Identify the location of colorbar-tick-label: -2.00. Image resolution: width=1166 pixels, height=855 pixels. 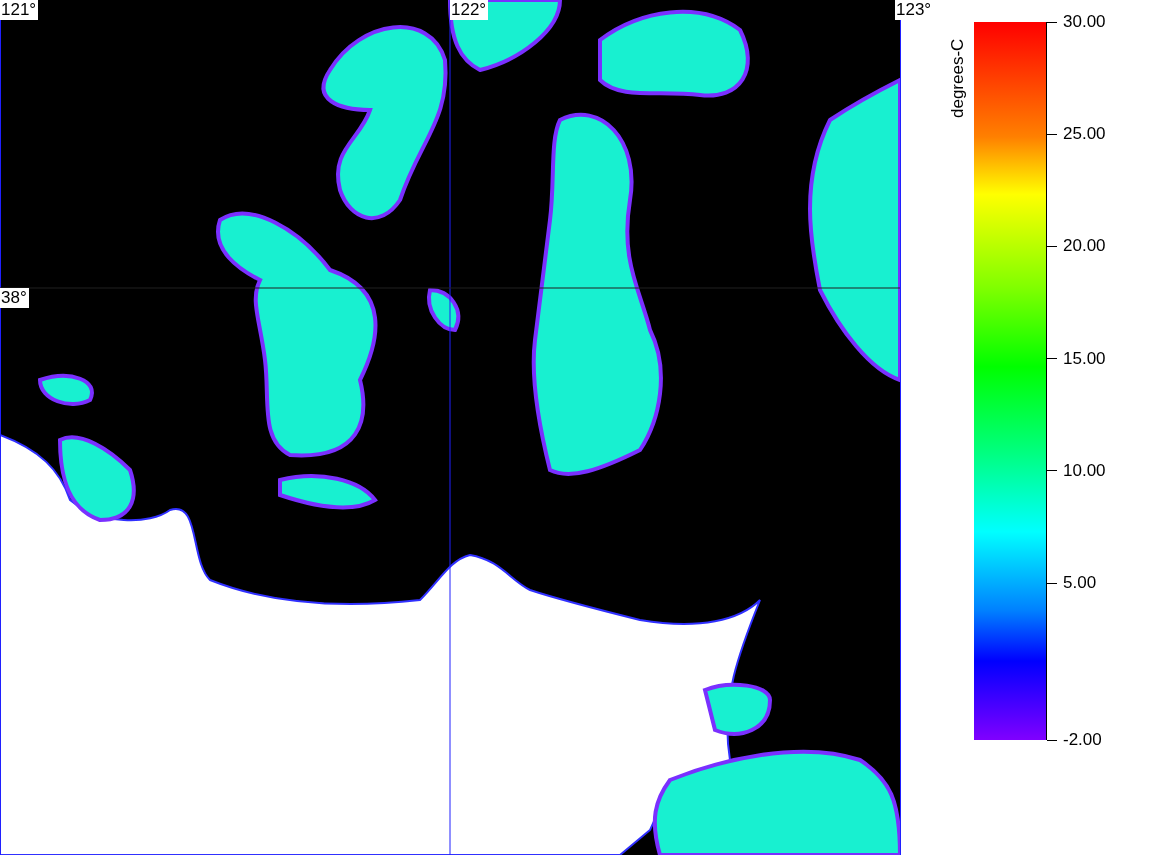
(1082, 740).